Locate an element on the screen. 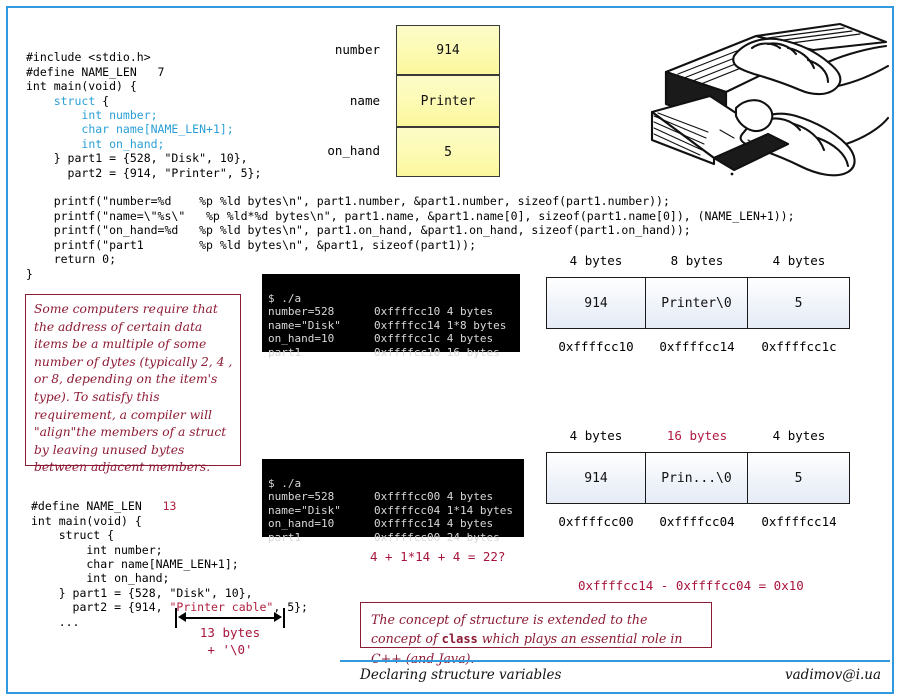  memory-1-addr-1: 0xffffcc14 is located at coordinates (697, 346).